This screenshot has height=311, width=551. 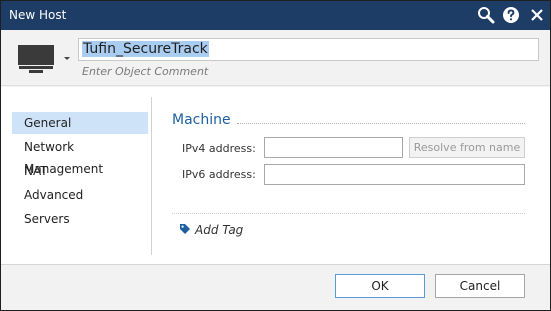 What do you see at coordinates (486, 15) in the screenshot?
I see `search-icon` at bounding box center [486, 15].